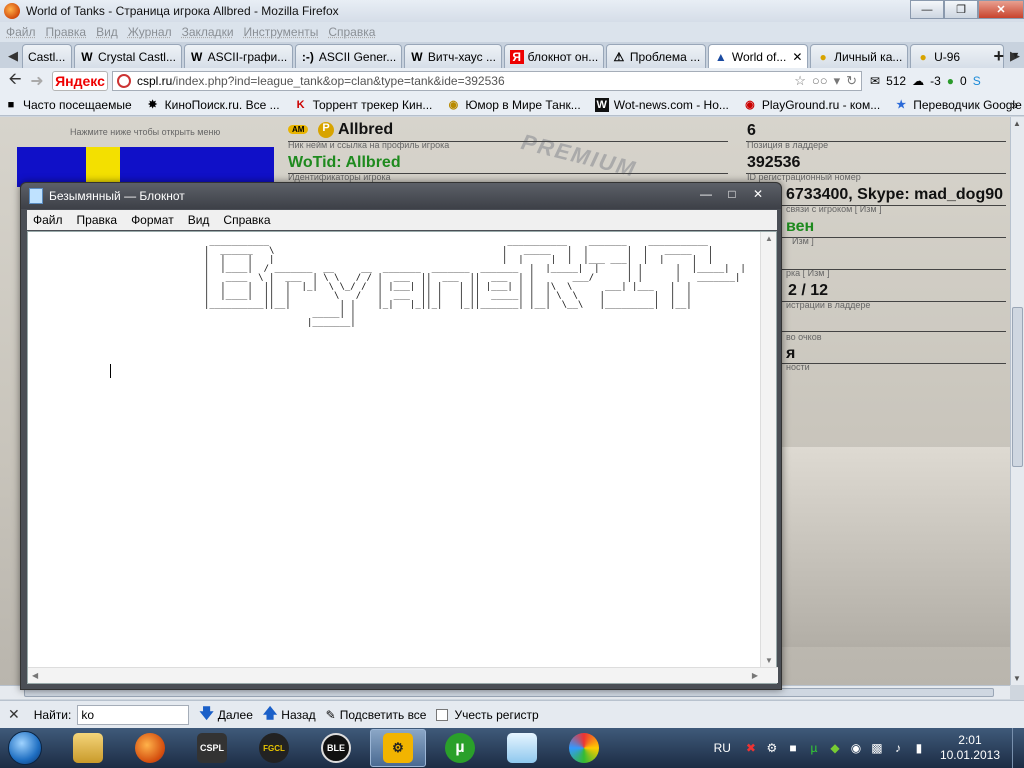 The image size is (1024, 768). I want to click on bookmark-google-translate: ★ Переводчик Google, so click(957, 105).